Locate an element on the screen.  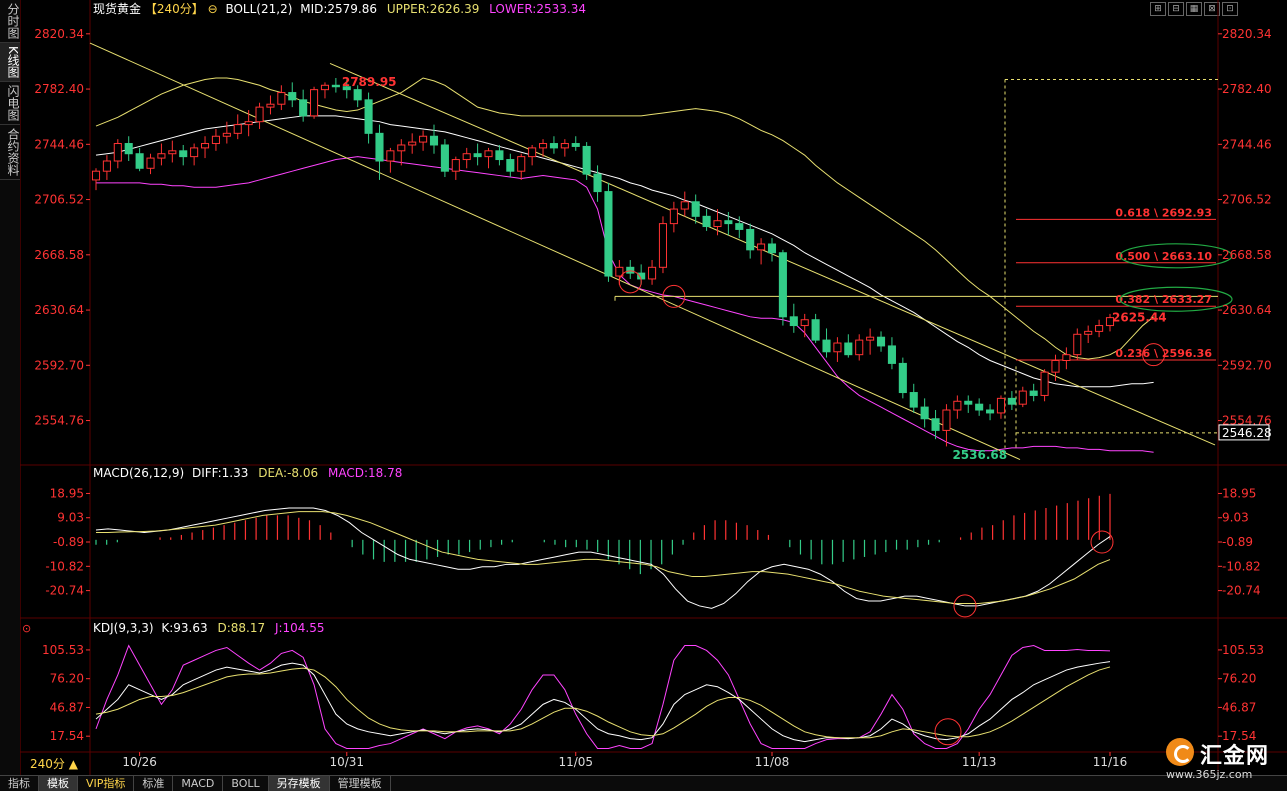
price-tick-label-right-0: 2820.34 is located at coordinates (1247, 34).